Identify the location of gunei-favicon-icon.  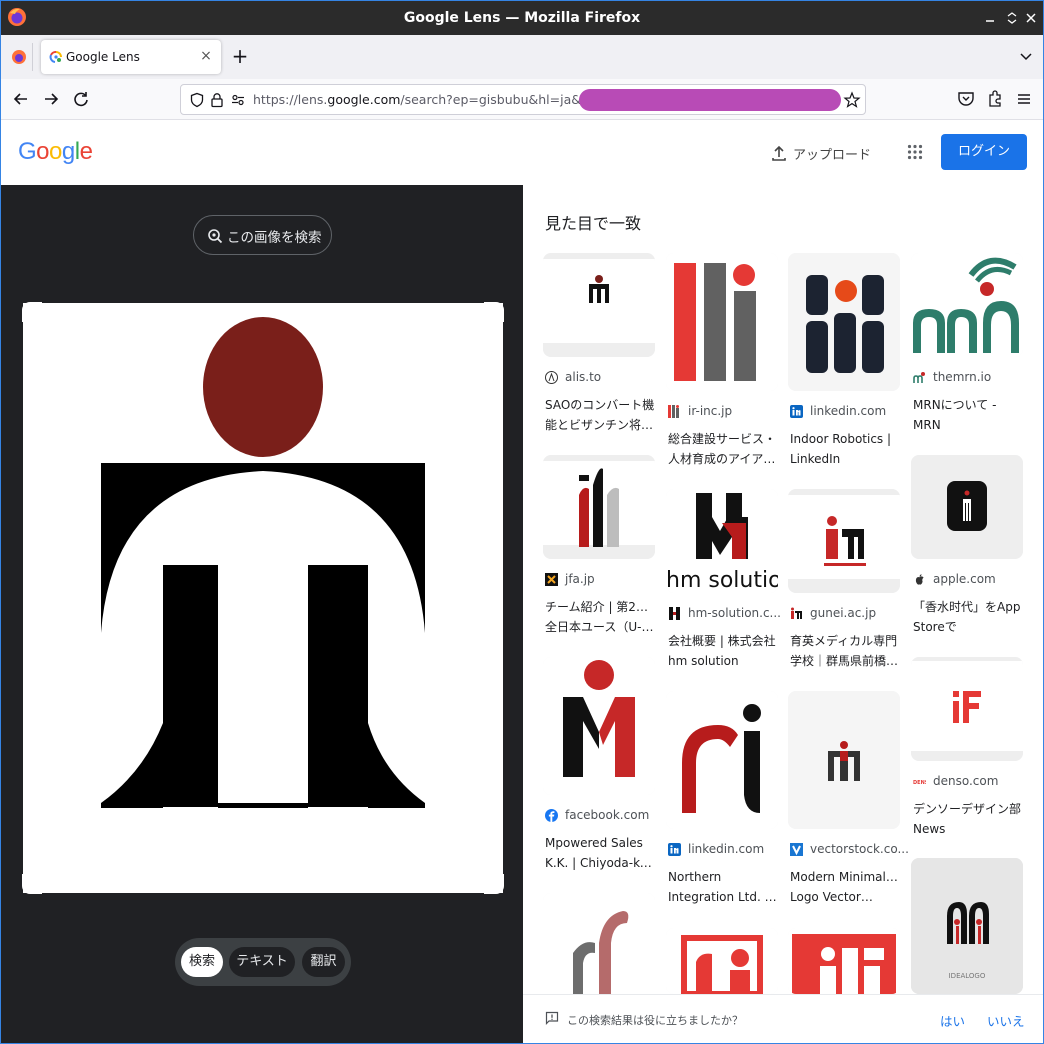
(796, 613).